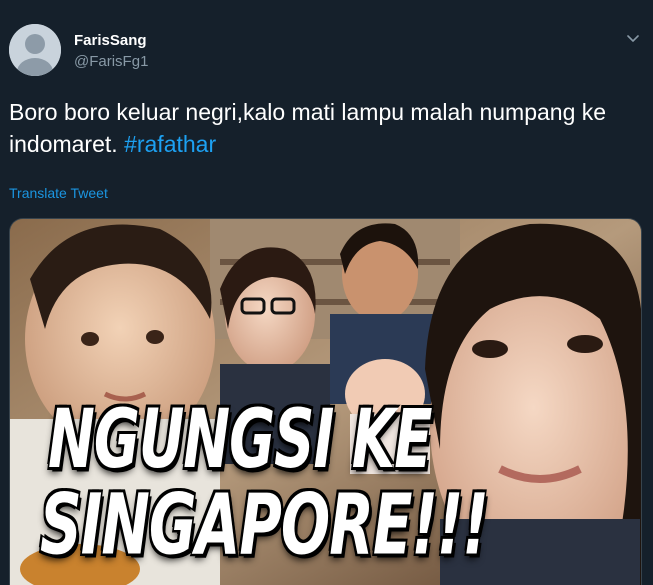  What do you see at coordinates (240, 440) in the screenshot?
I see `thumbnail-headline-line1: NGUNGSI KE` at bounding box center [240, 440].